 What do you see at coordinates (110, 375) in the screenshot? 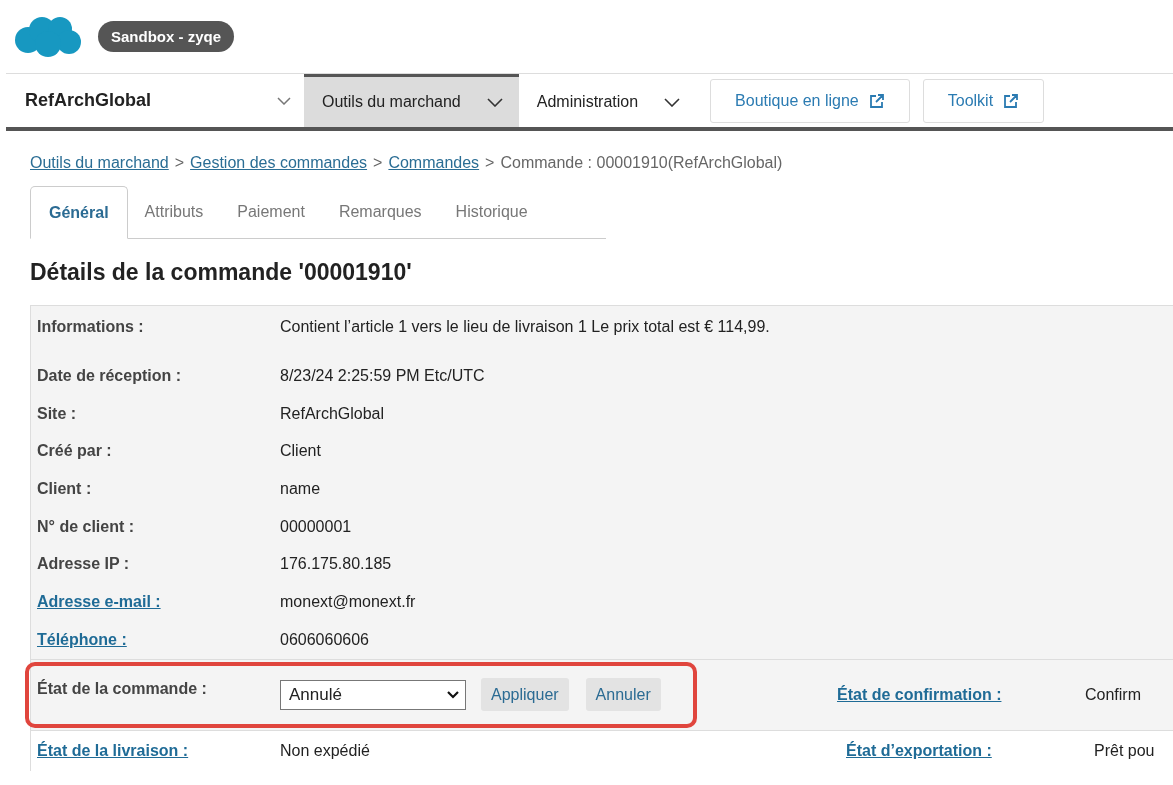
I see `field-label: Date de réception :` at bounding box center [110, 375].